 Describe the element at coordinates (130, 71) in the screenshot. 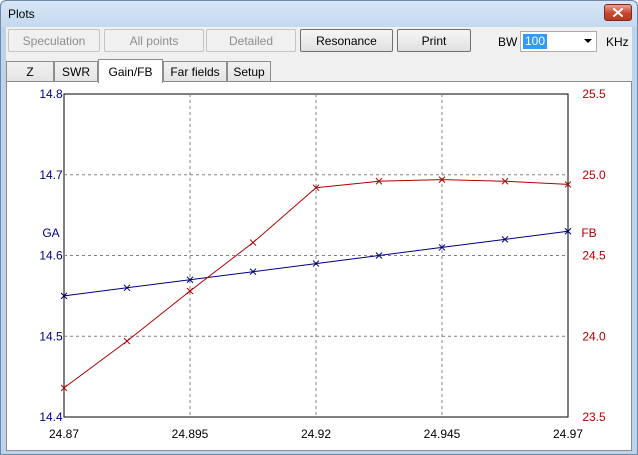

I see `tab-gain-fb: Gain/FB` at that location.